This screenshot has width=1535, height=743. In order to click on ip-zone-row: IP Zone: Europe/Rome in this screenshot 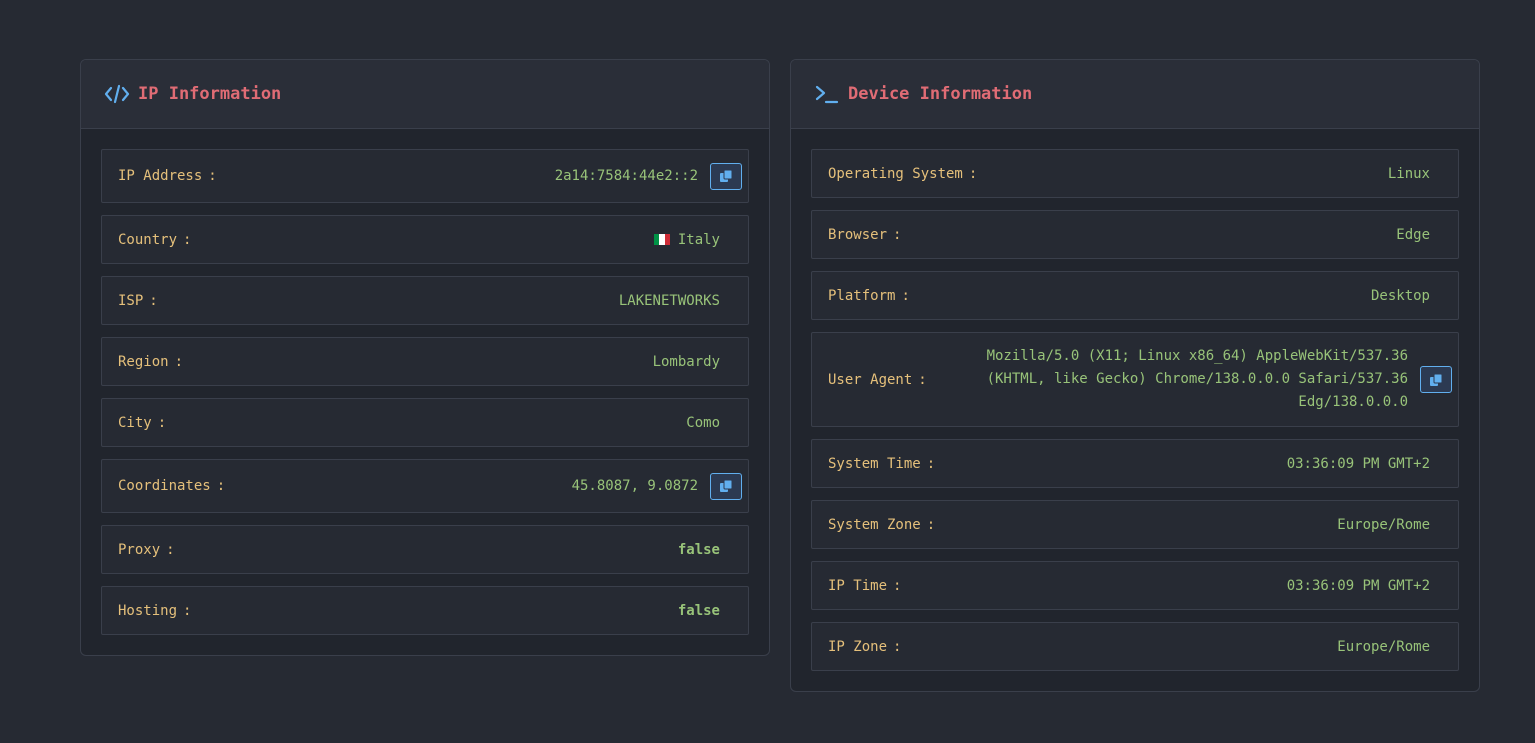, I will do `click(1135, 646)`.